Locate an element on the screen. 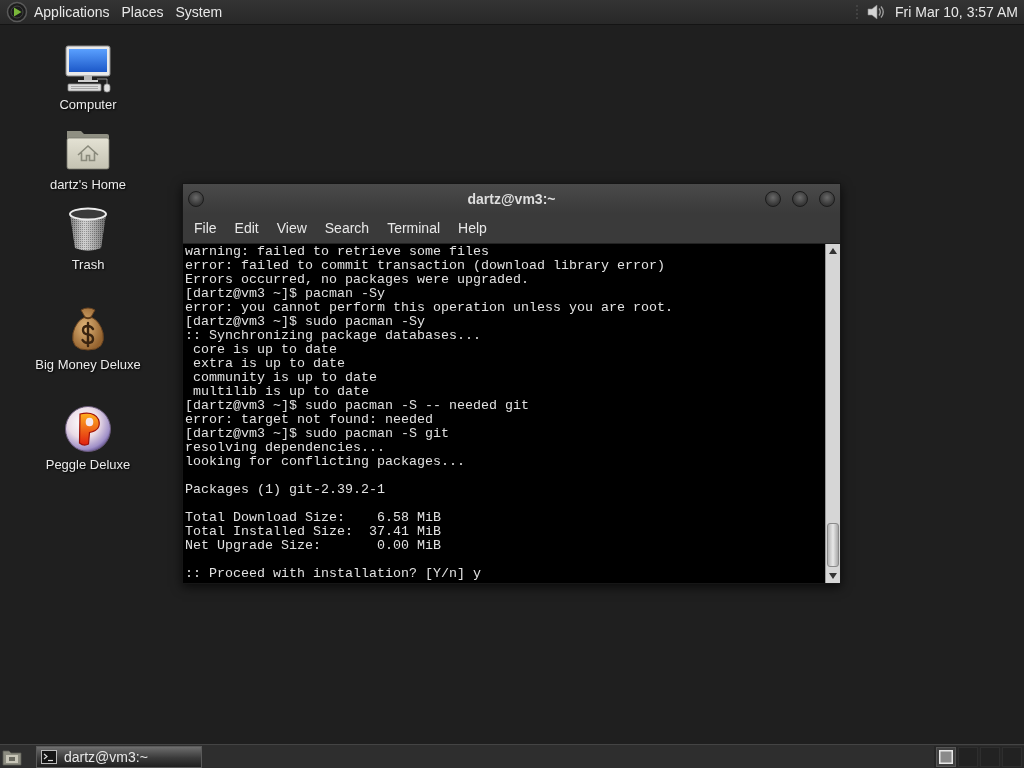  terminal-line: Total Installed Size: 37.41 MiB is located at coordinates (313, 532).